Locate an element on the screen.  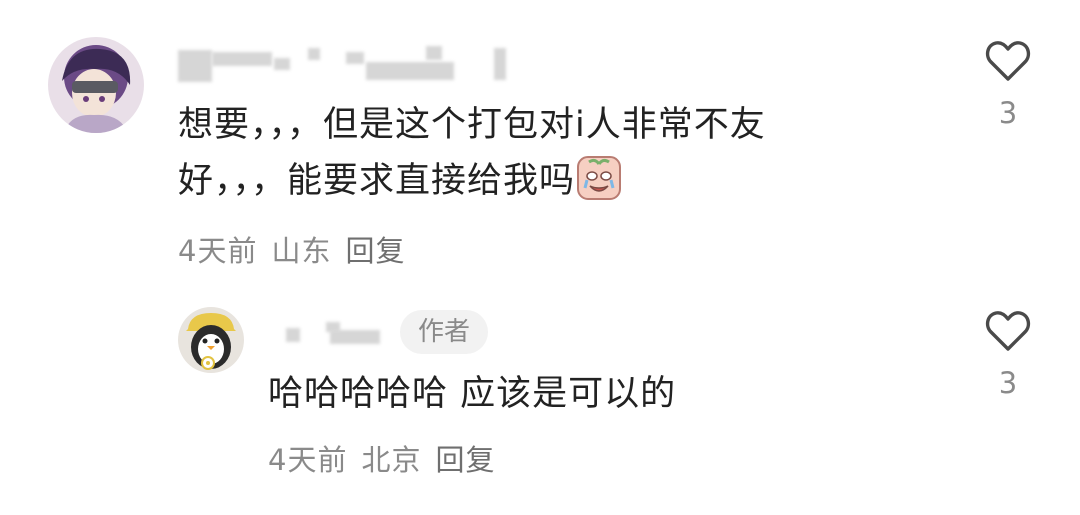
comment-text: 想要，，，但是这个打包对i人非常不友 好，，，能要求直接给我吗 is located at coordinates (528, 153).